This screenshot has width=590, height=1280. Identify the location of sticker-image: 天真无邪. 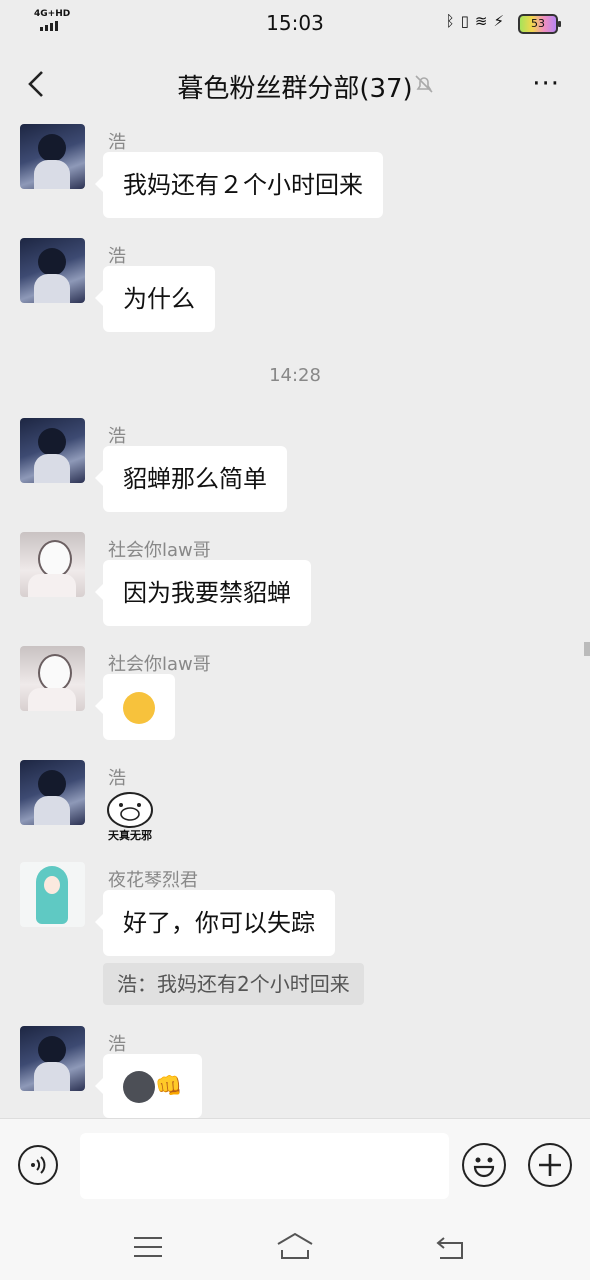
(130, 815).